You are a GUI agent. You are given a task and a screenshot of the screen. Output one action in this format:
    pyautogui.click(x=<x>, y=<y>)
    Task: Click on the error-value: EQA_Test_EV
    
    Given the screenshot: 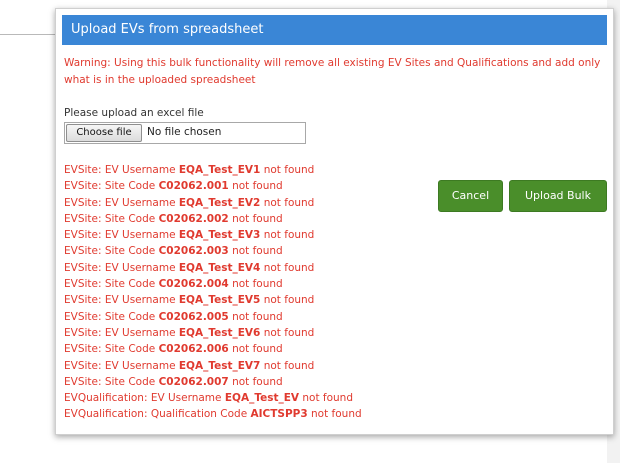 What is the action you would take?
    pyautogui.click(x=262, y=398)
    